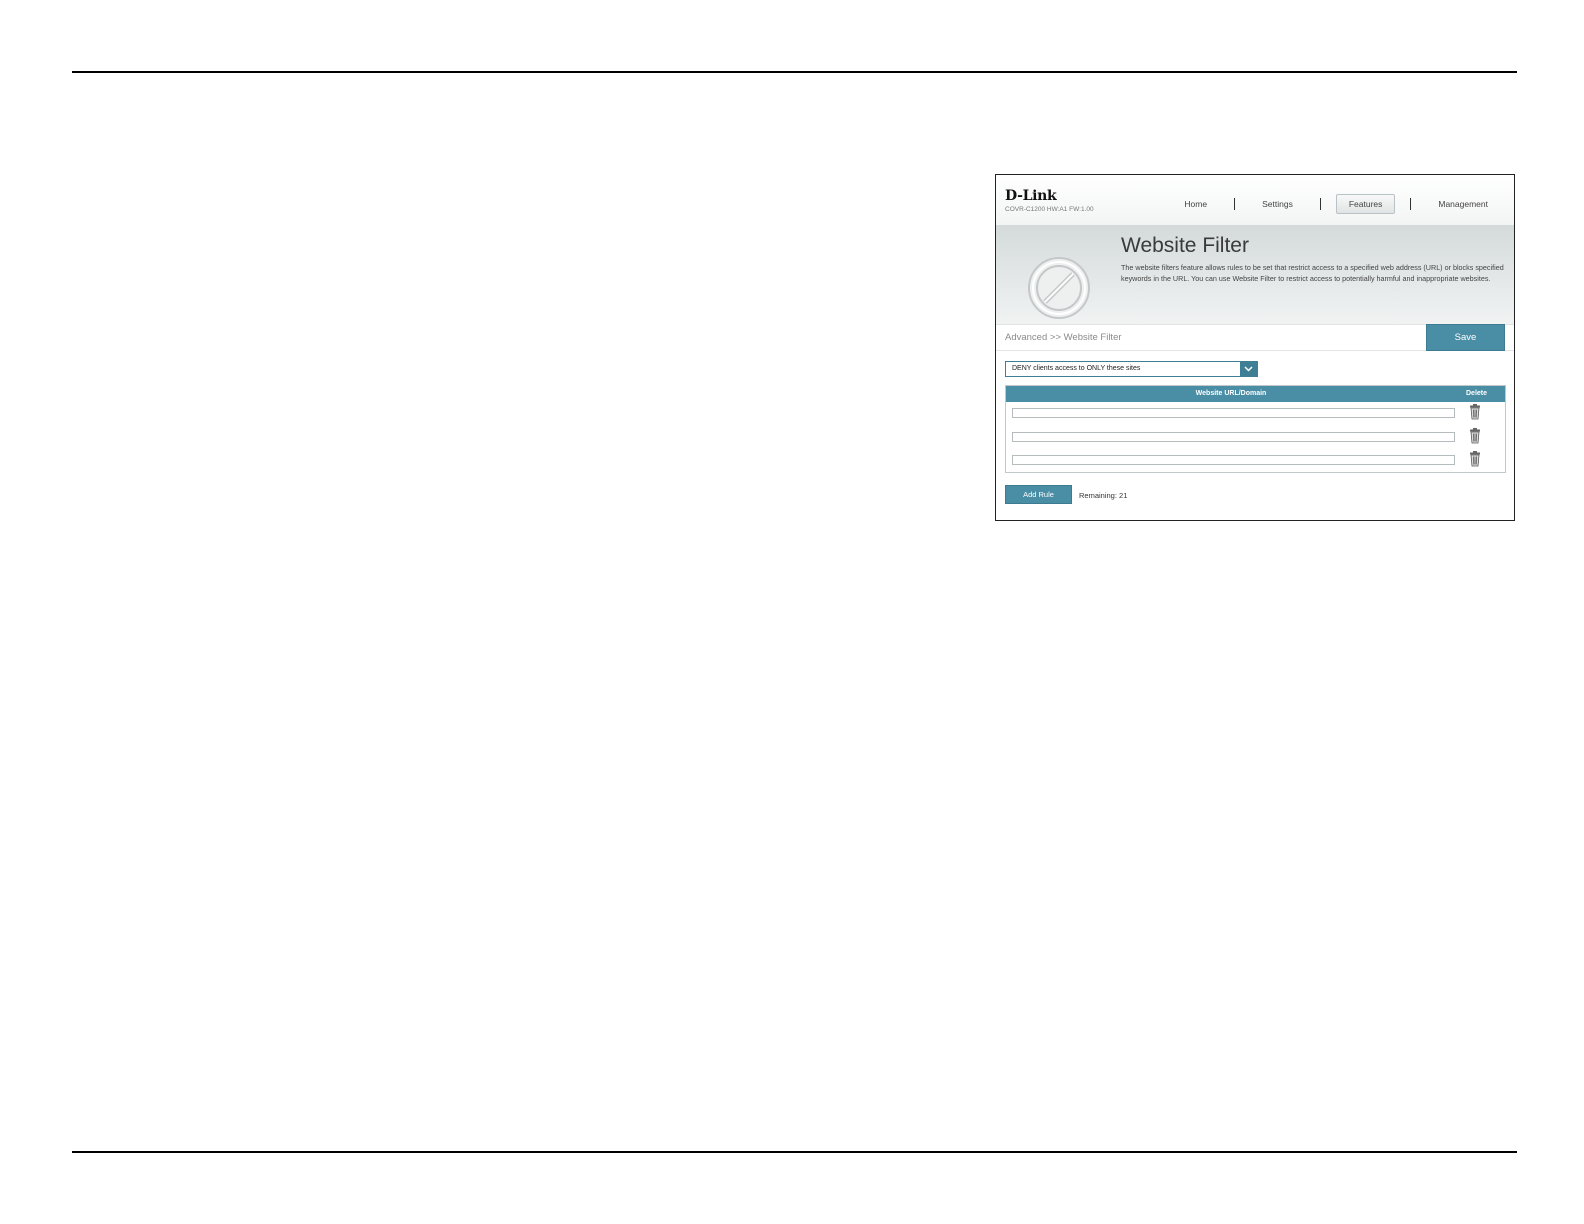 The height and width of the screenshot is (1224, 1584). I want to click on page-title: Website Filter, so click(1185, 245).